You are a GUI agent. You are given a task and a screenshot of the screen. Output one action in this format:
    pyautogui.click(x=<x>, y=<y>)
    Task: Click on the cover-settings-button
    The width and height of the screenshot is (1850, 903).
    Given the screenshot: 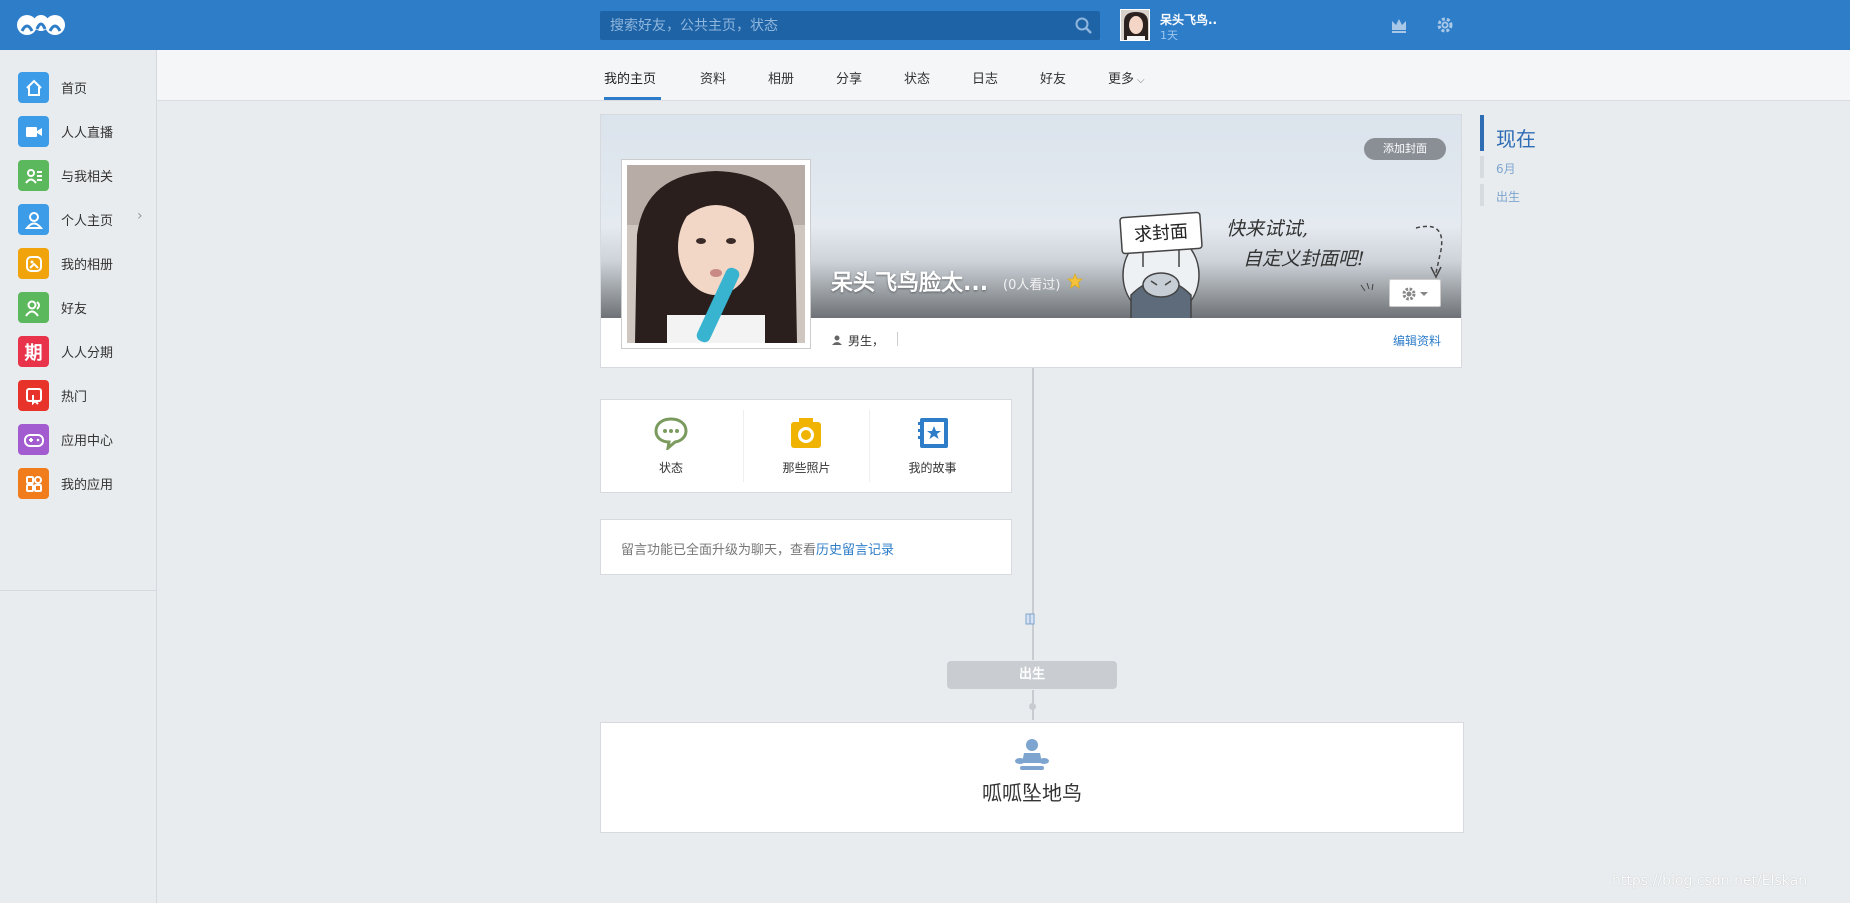 What is the action you would take?
    pyautogui.click(x=1415, y=293)
    